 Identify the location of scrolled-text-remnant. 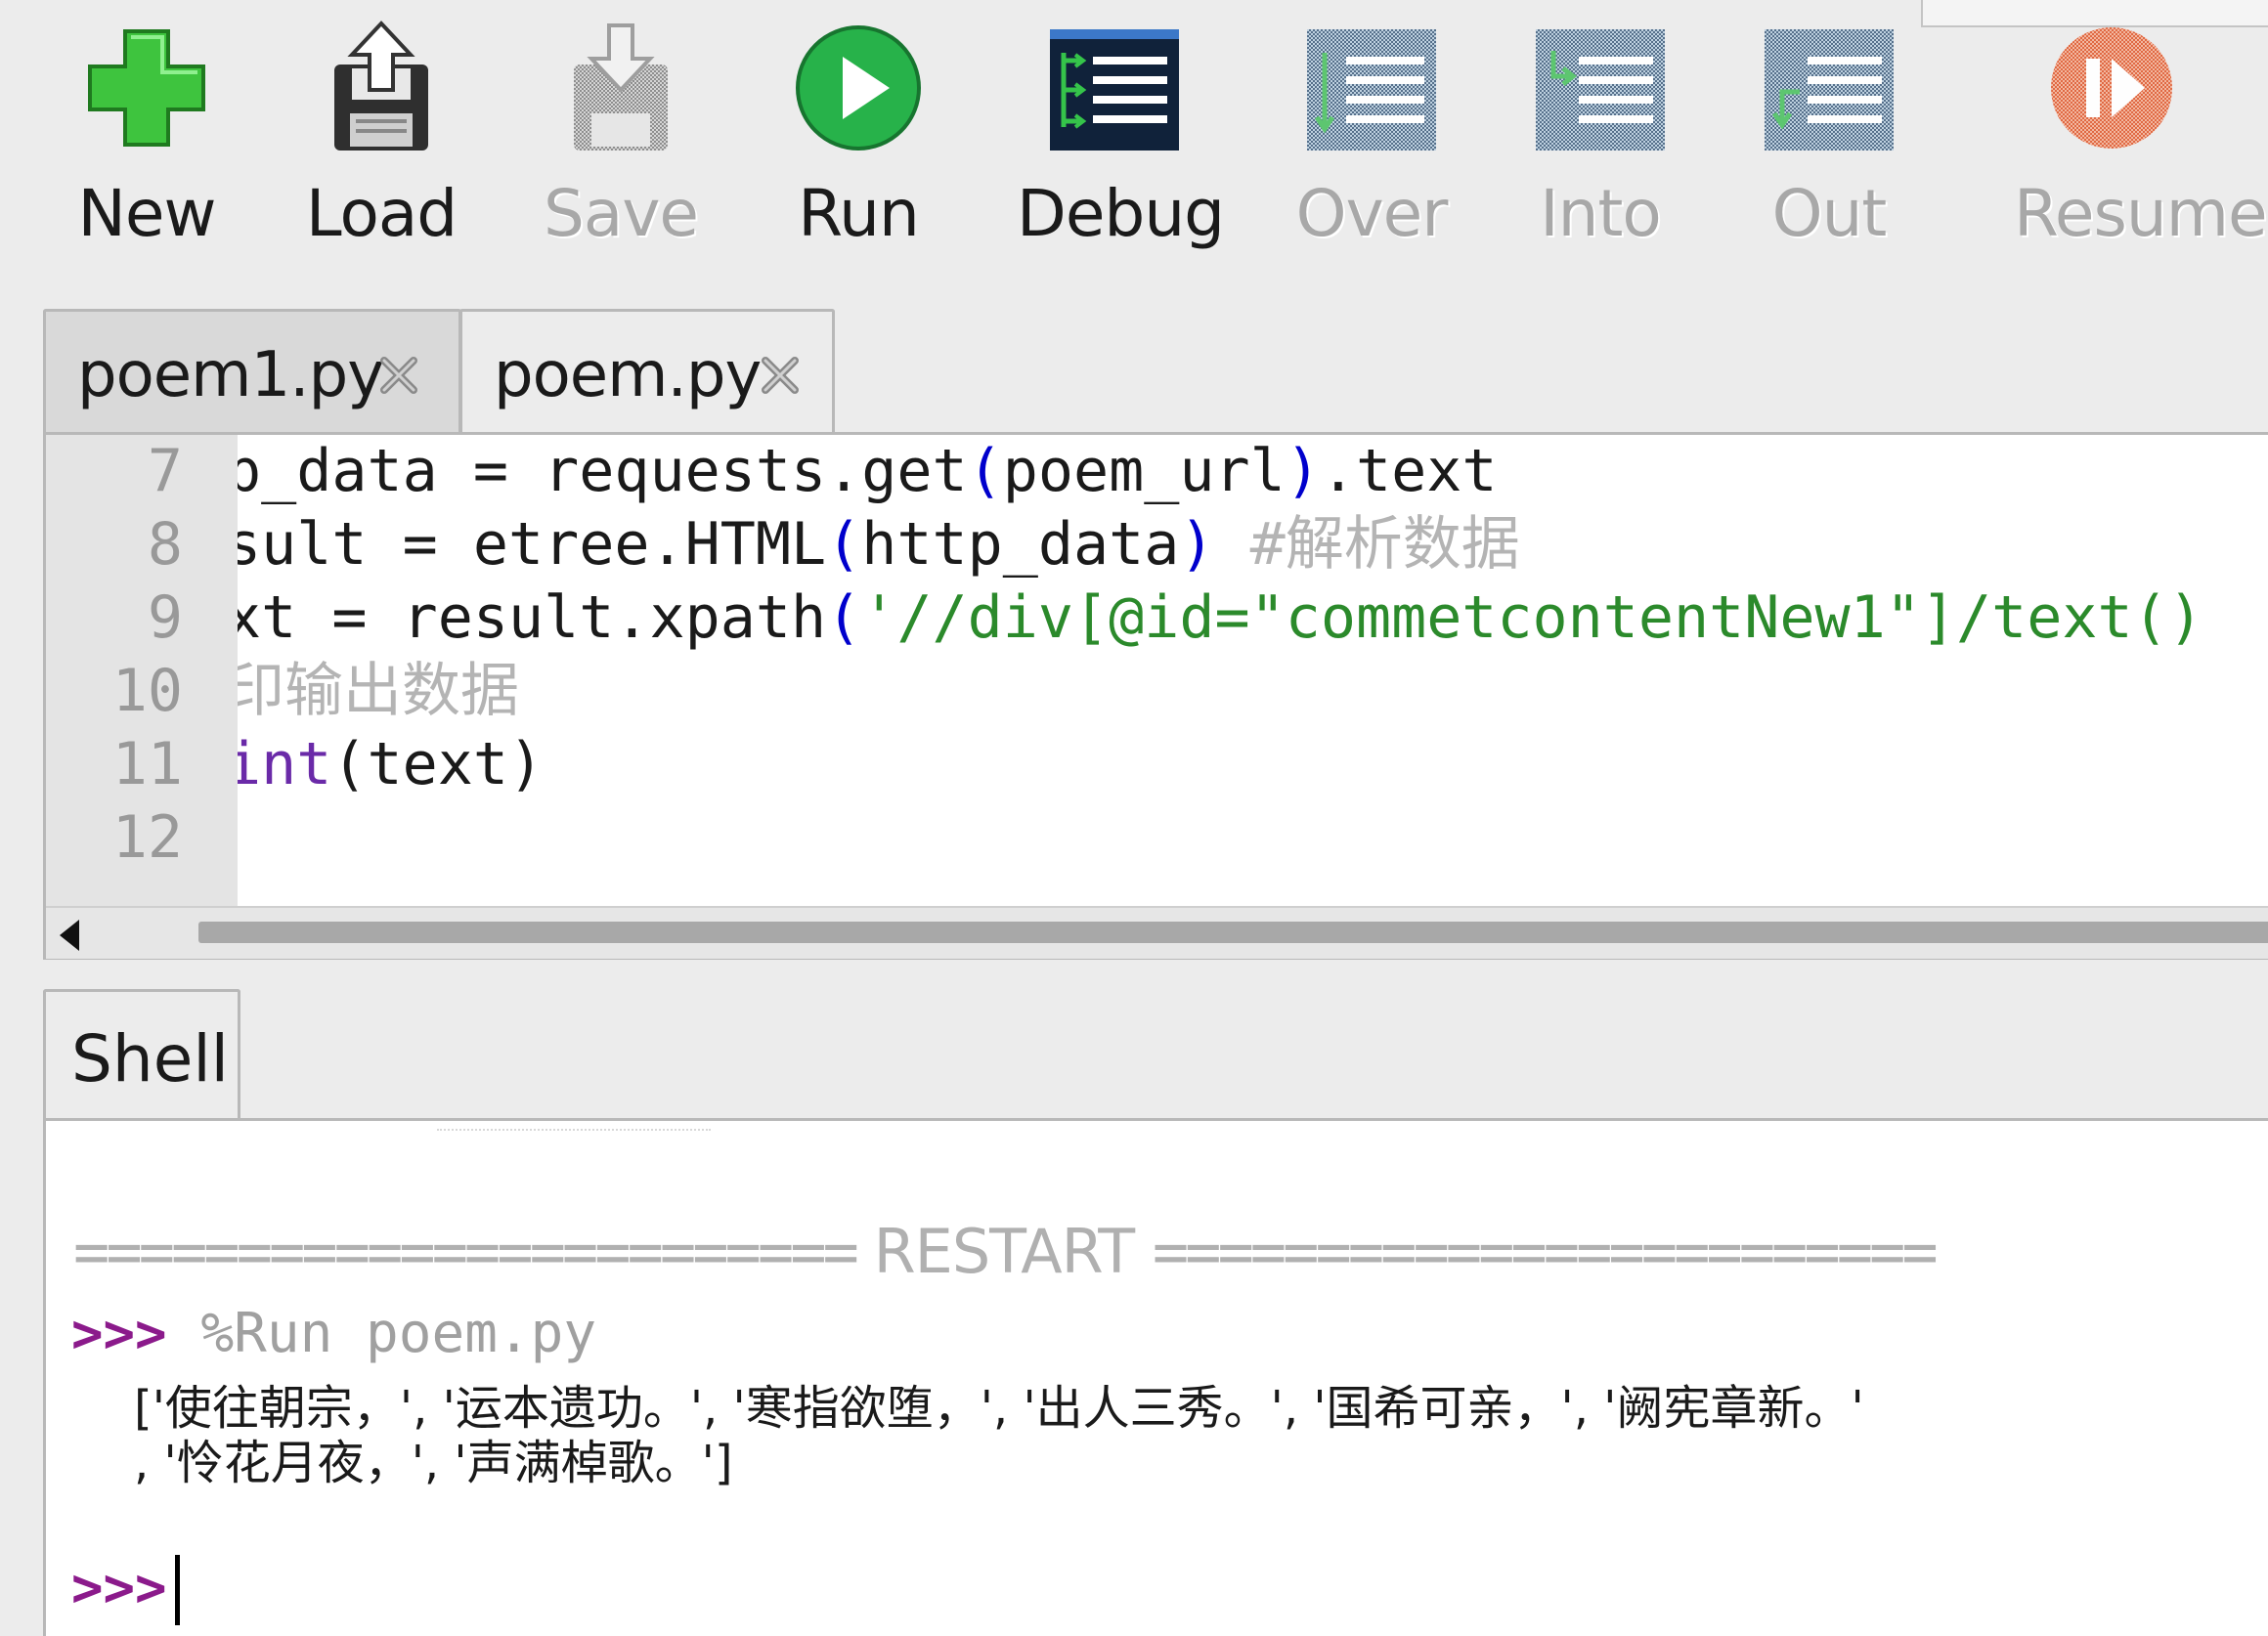
(574, 1127).